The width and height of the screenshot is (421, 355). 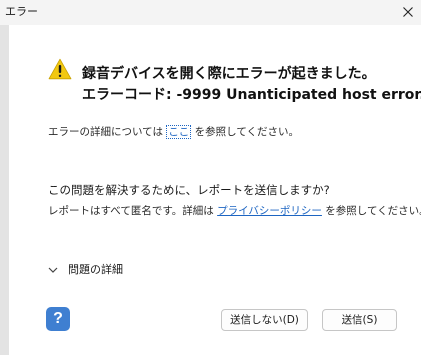 I want to click on title-bar: エラー, so click(x=210, y=12).